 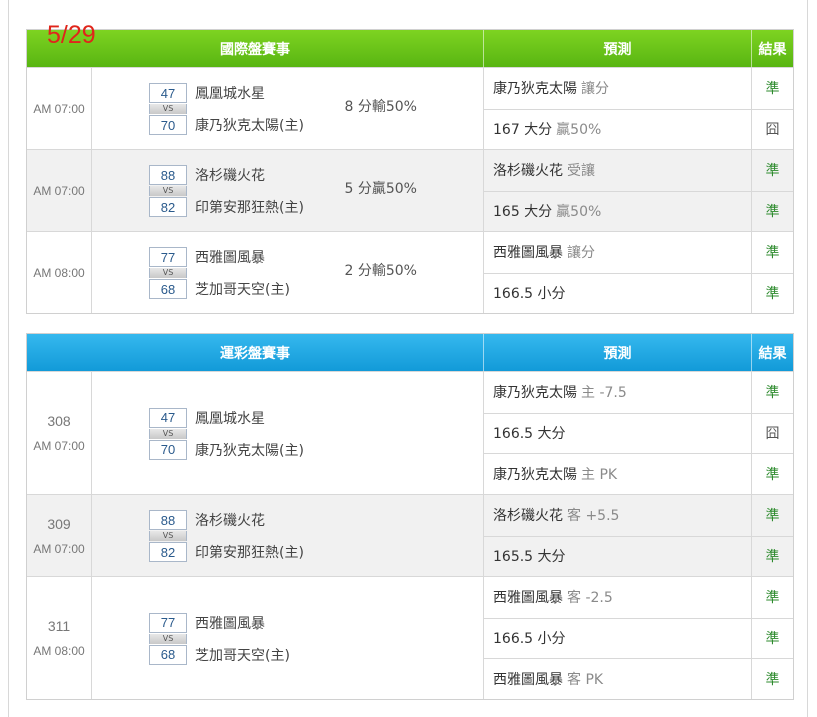 What do you see at coordinates (59, 626) in the screenshot?
I see `game-number: 311` at bounding box center [59, 626].